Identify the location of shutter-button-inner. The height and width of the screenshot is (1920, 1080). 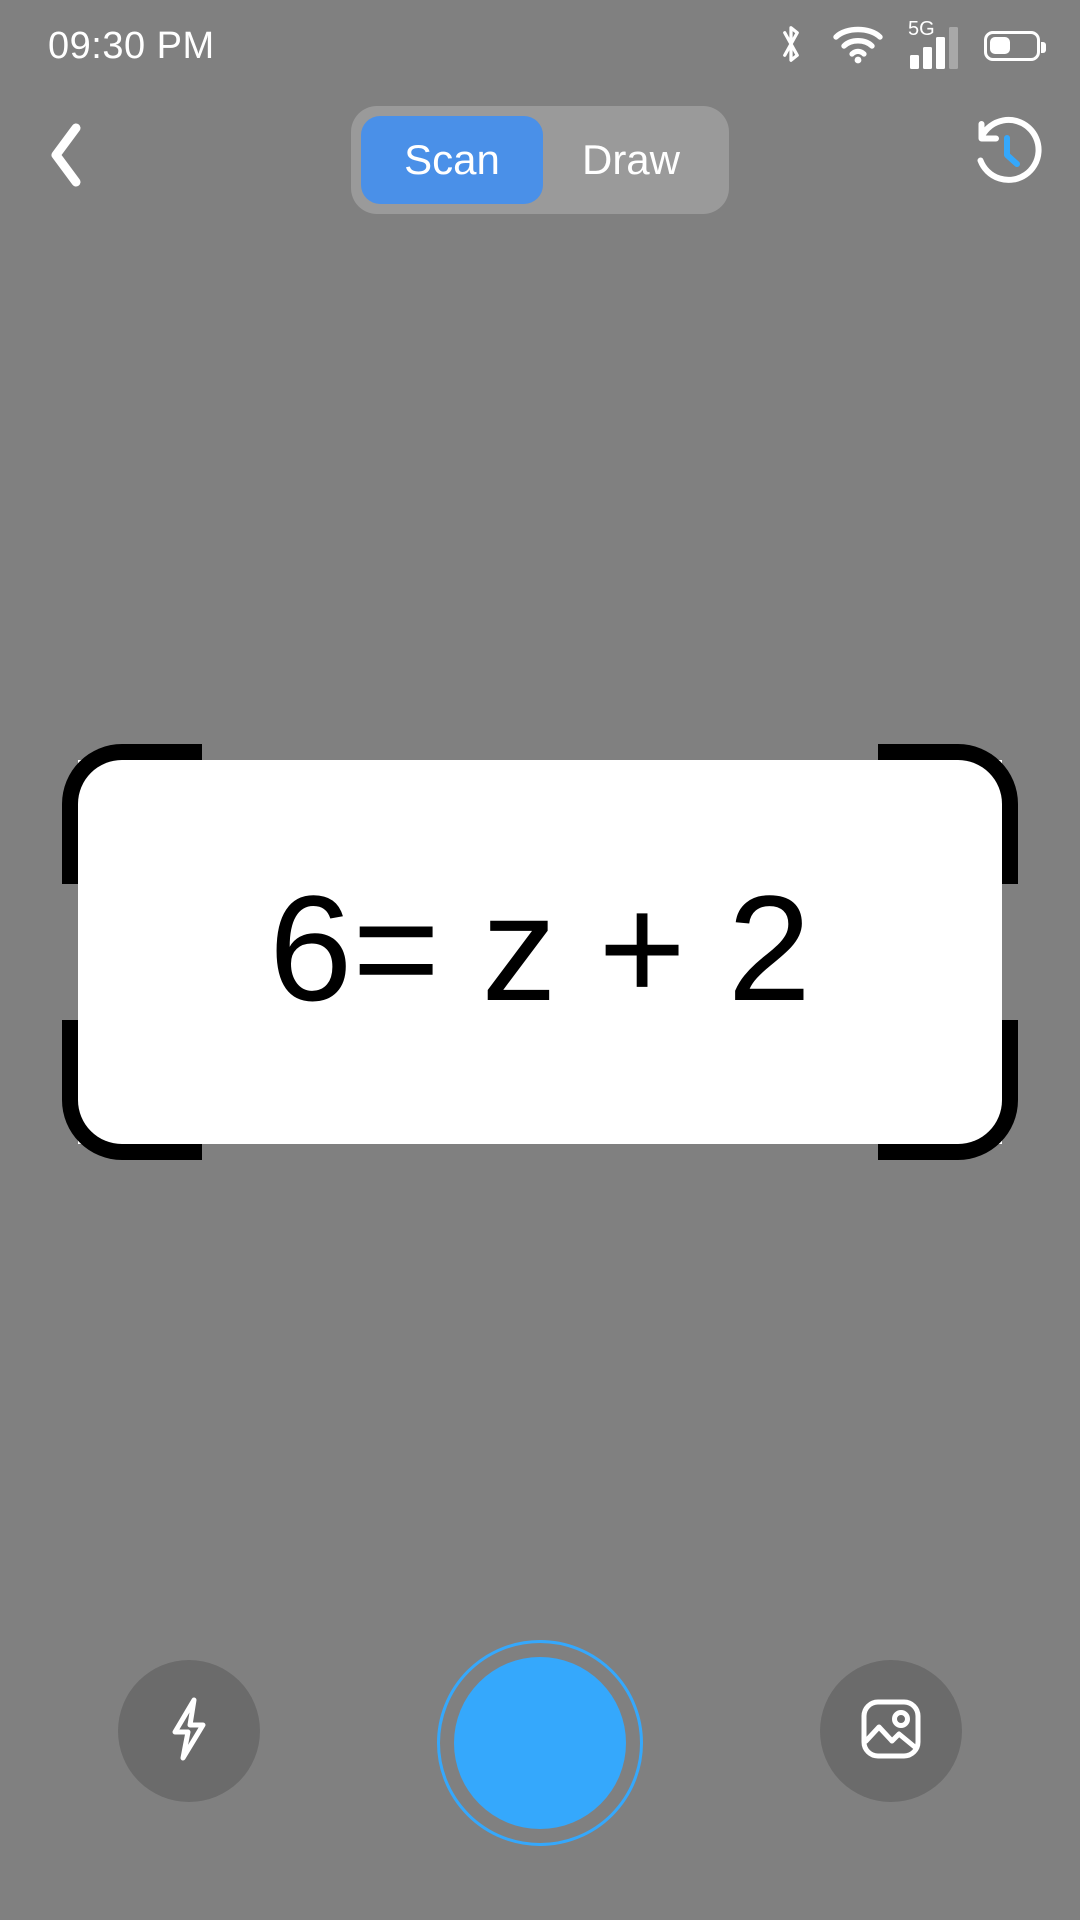
(540, 1743).